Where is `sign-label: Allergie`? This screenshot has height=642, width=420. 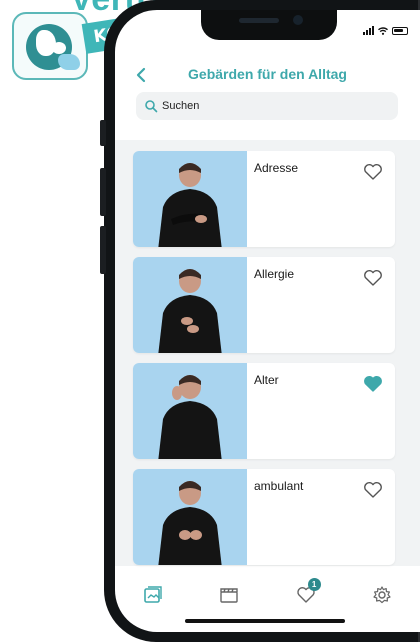
sign-label: Allergie is located at coordinates (274, 274).